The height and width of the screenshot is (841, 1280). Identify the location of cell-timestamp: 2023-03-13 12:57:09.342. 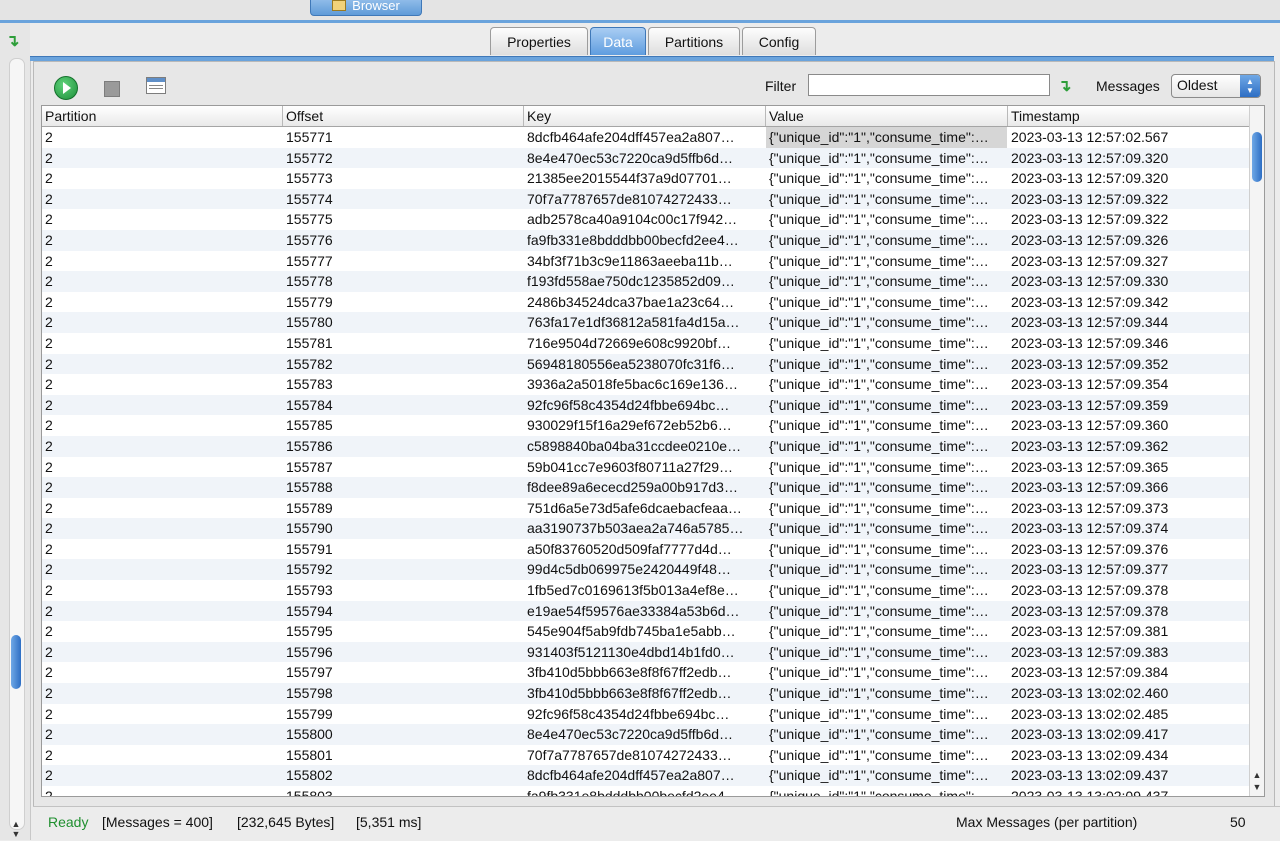
(1129, 302).